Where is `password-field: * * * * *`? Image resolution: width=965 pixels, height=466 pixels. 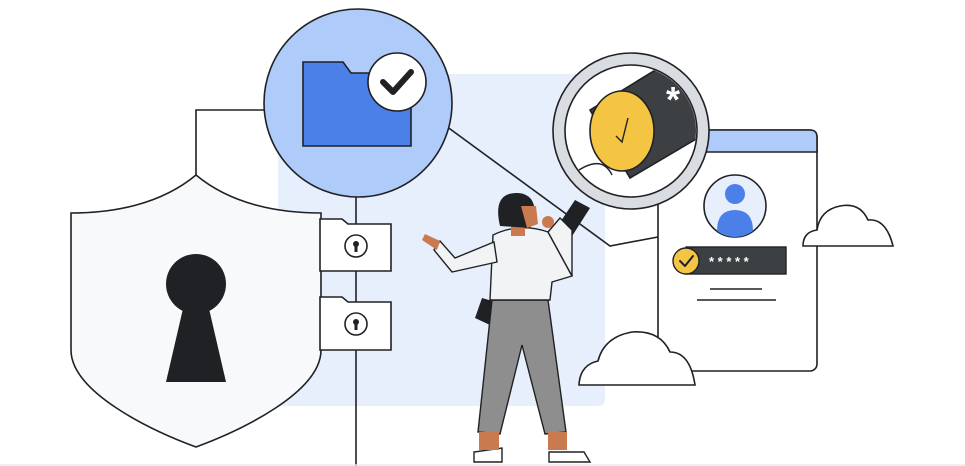
password-field: * * * * * is located at coordinates (729, 260).